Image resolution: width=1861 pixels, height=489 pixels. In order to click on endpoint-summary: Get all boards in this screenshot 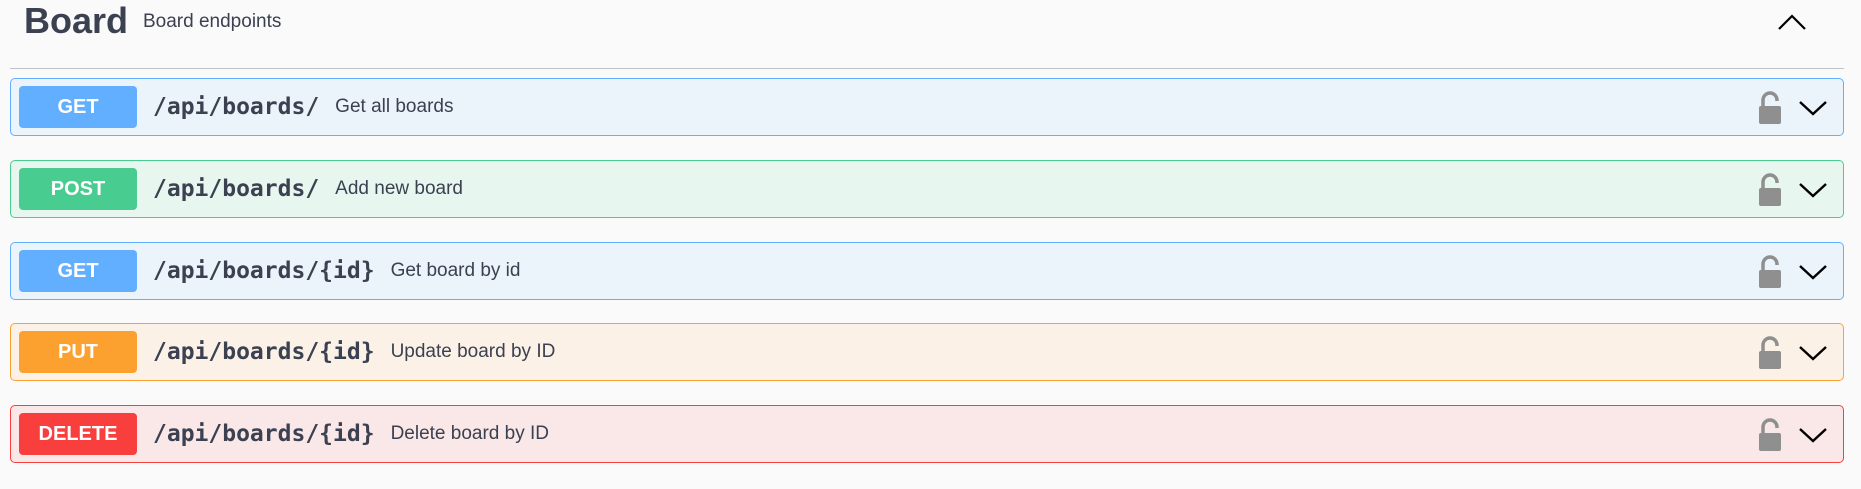, I will do `click(394, 106)`.